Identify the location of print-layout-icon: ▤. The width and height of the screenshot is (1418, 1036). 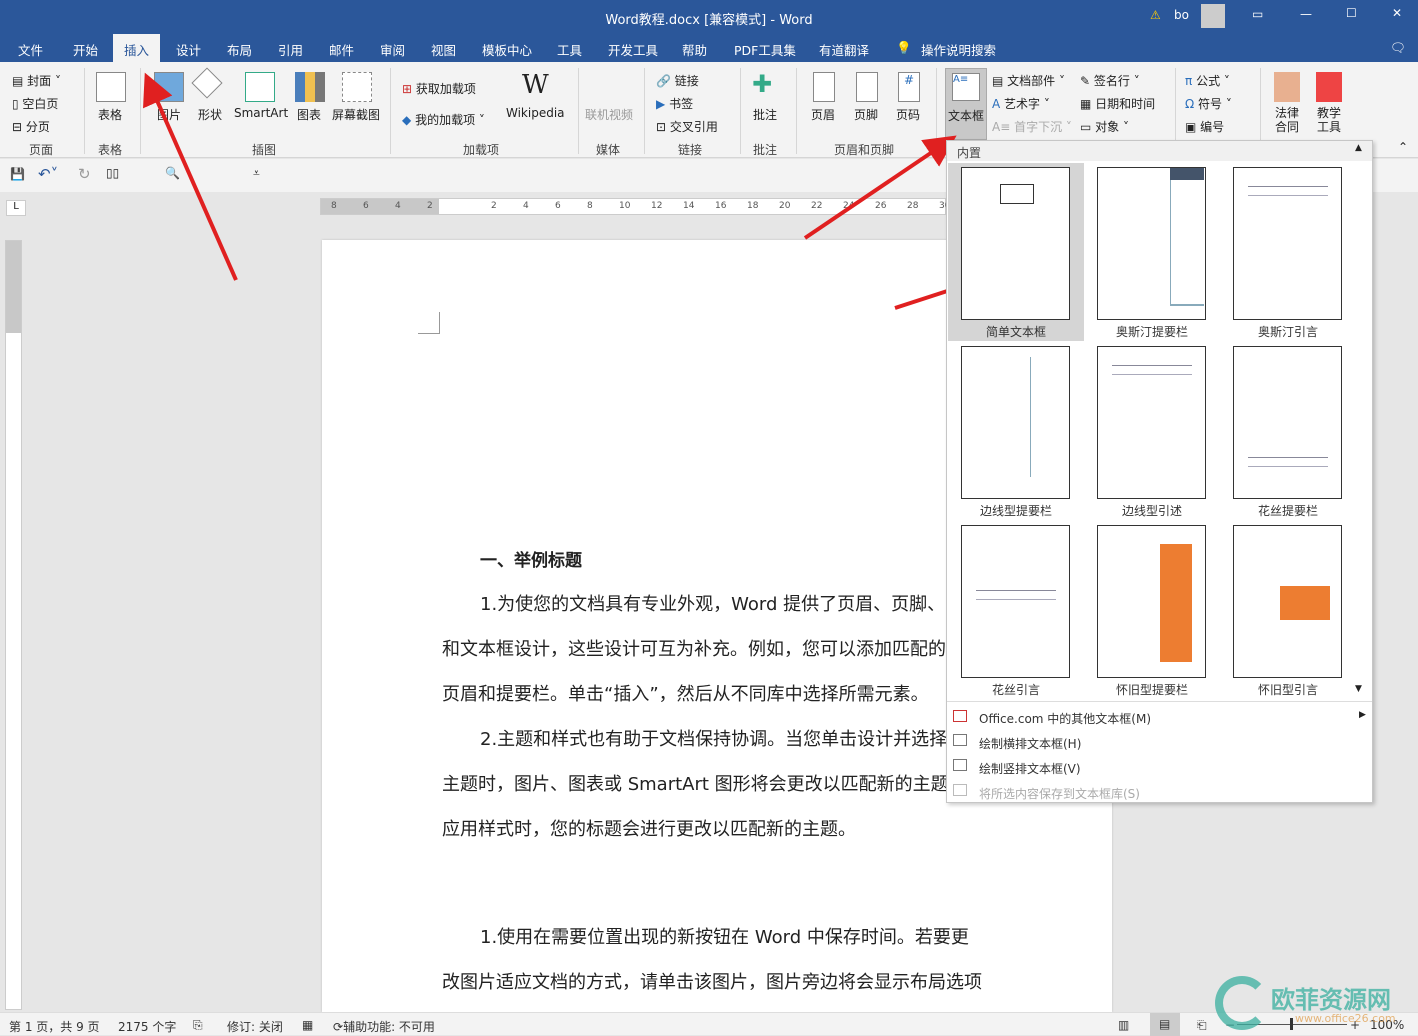
(1165, 1024).